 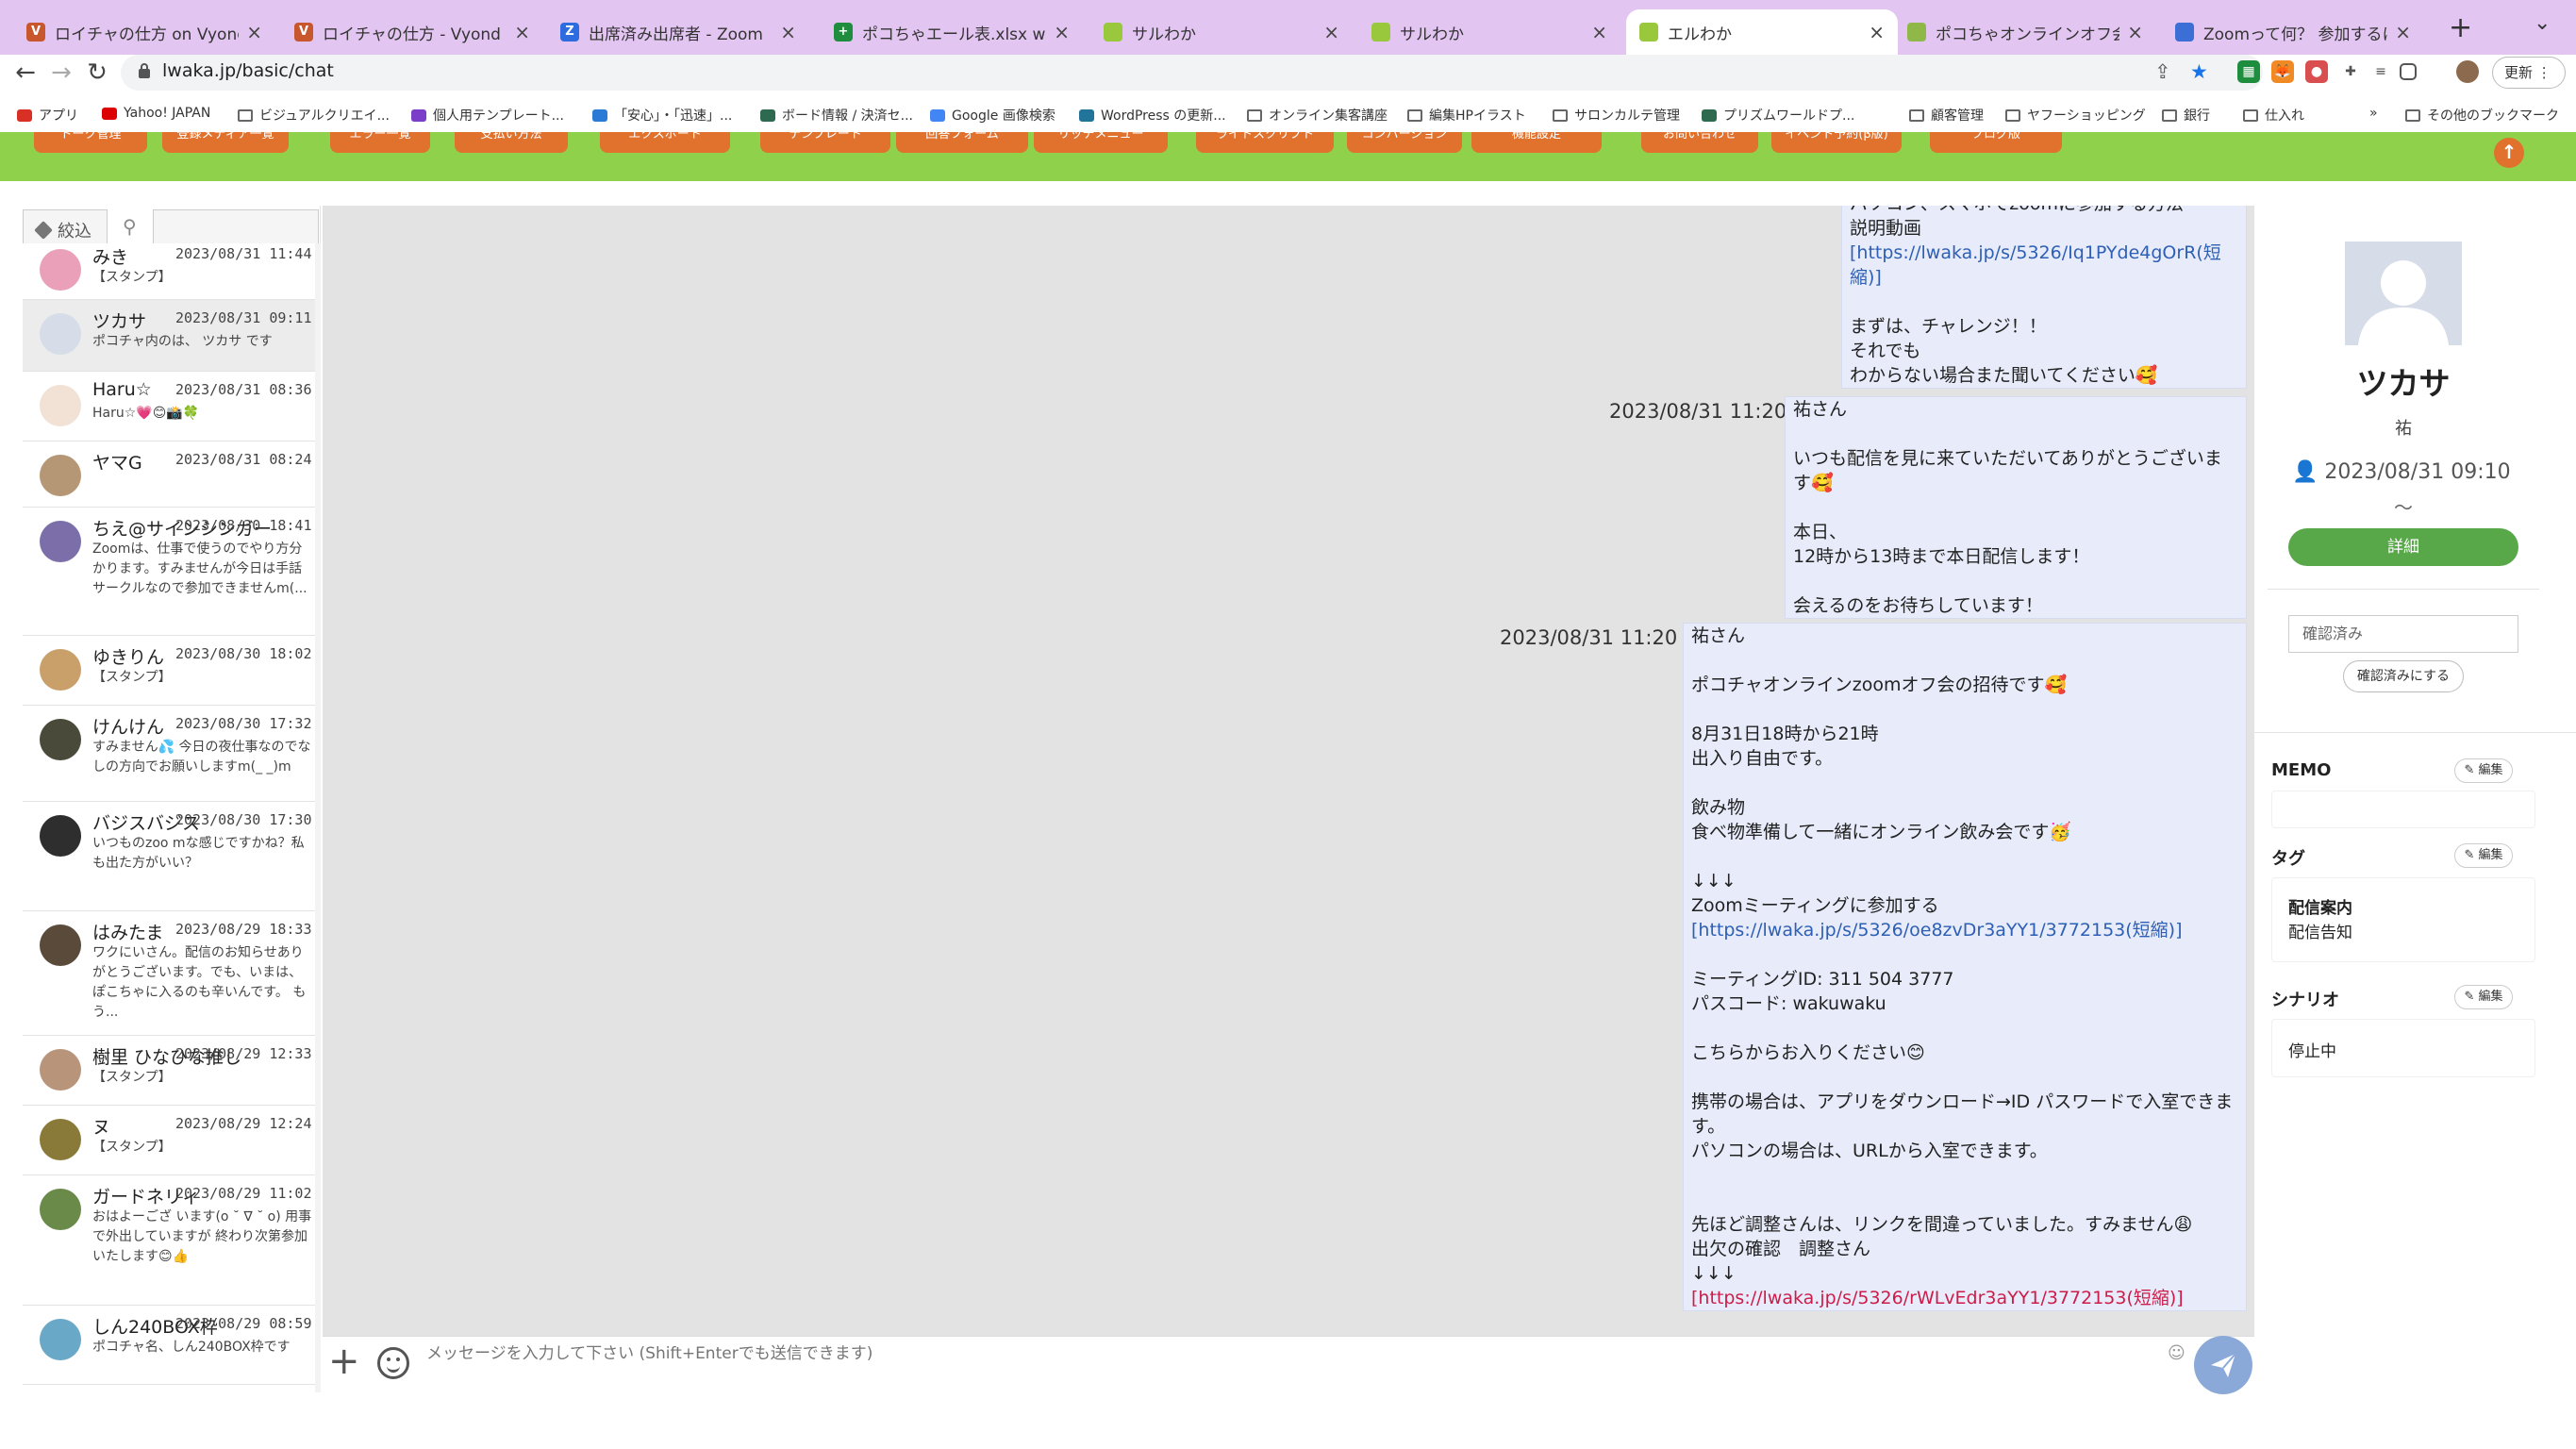 I want to click on folder-icon, so click(x=1560, y=115).